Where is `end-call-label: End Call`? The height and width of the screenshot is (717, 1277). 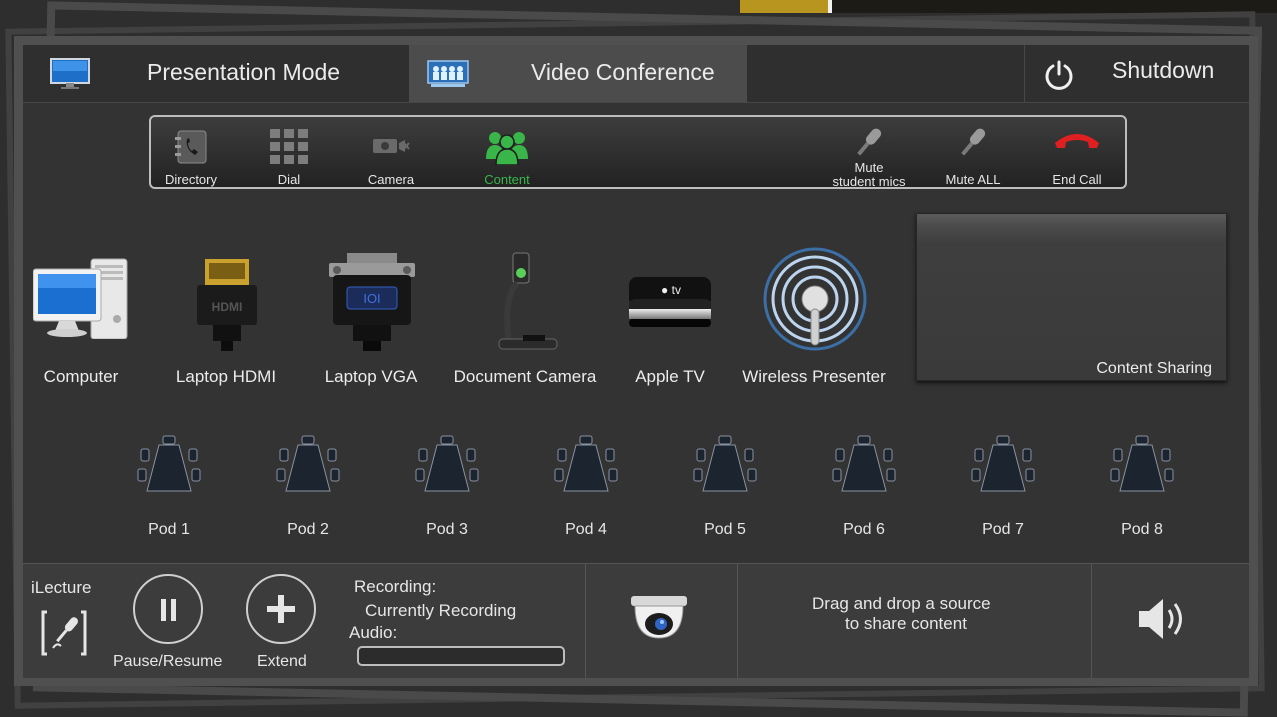
end-call-label: End Call is located at coordinates (1077, 179).